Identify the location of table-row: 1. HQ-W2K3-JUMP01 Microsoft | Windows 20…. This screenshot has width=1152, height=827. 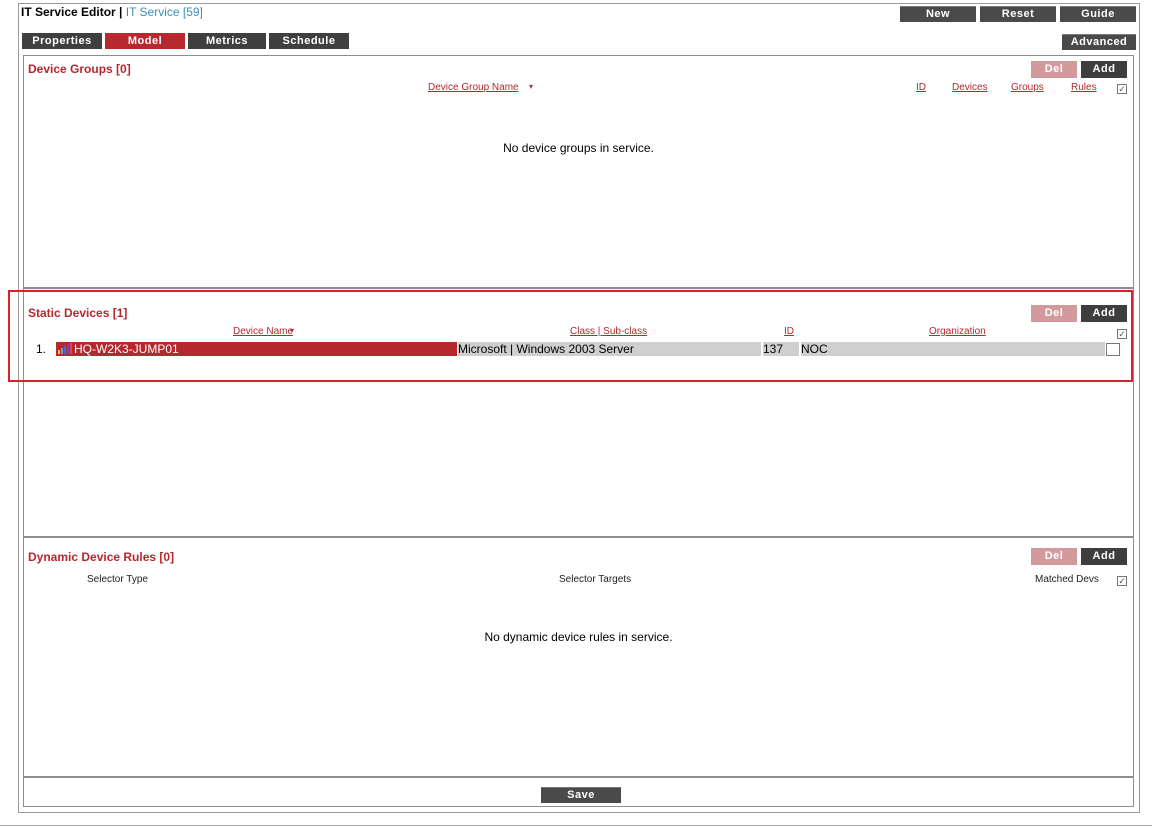
(578, 349).